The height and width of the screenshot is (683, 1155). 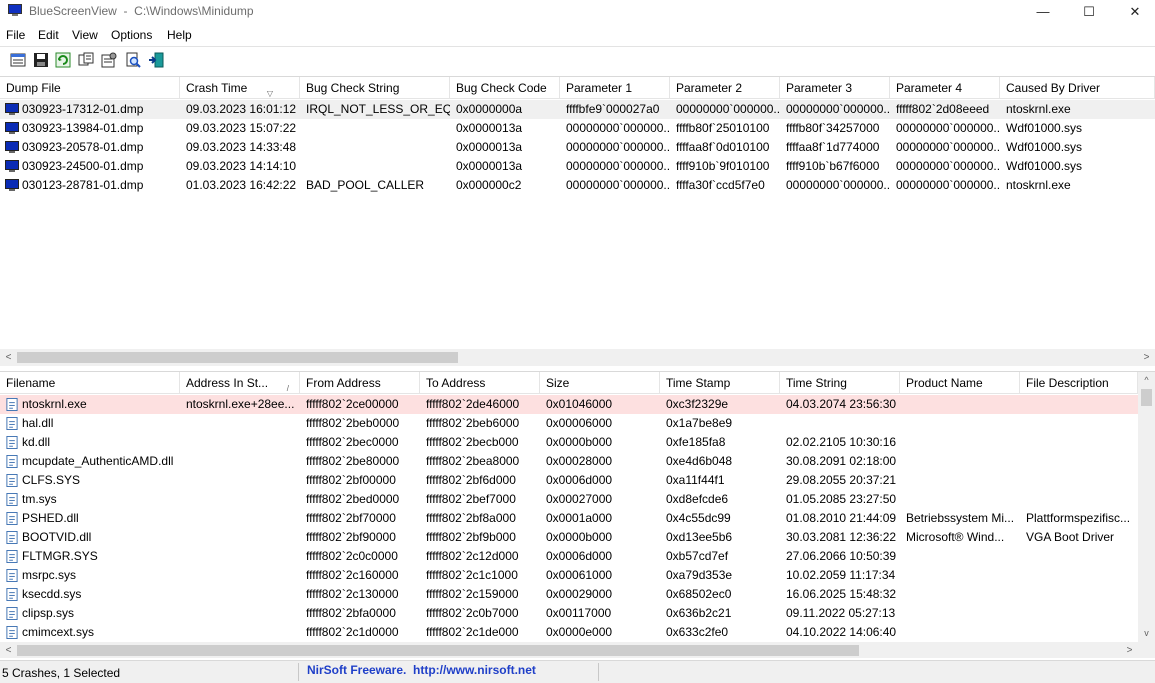 What do you see at coordinates (600, 383) in the screenshot?
I see `column-size: Size` at bounding box center [600, 383].